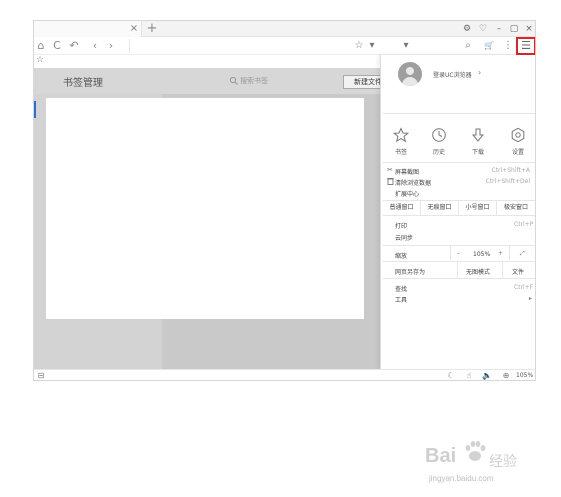 The image size is (561, 497). What do you see at coordinates (152, 28) in the screenshot?
I see `new-tab-icon: +` at bounding box center [152, 28].